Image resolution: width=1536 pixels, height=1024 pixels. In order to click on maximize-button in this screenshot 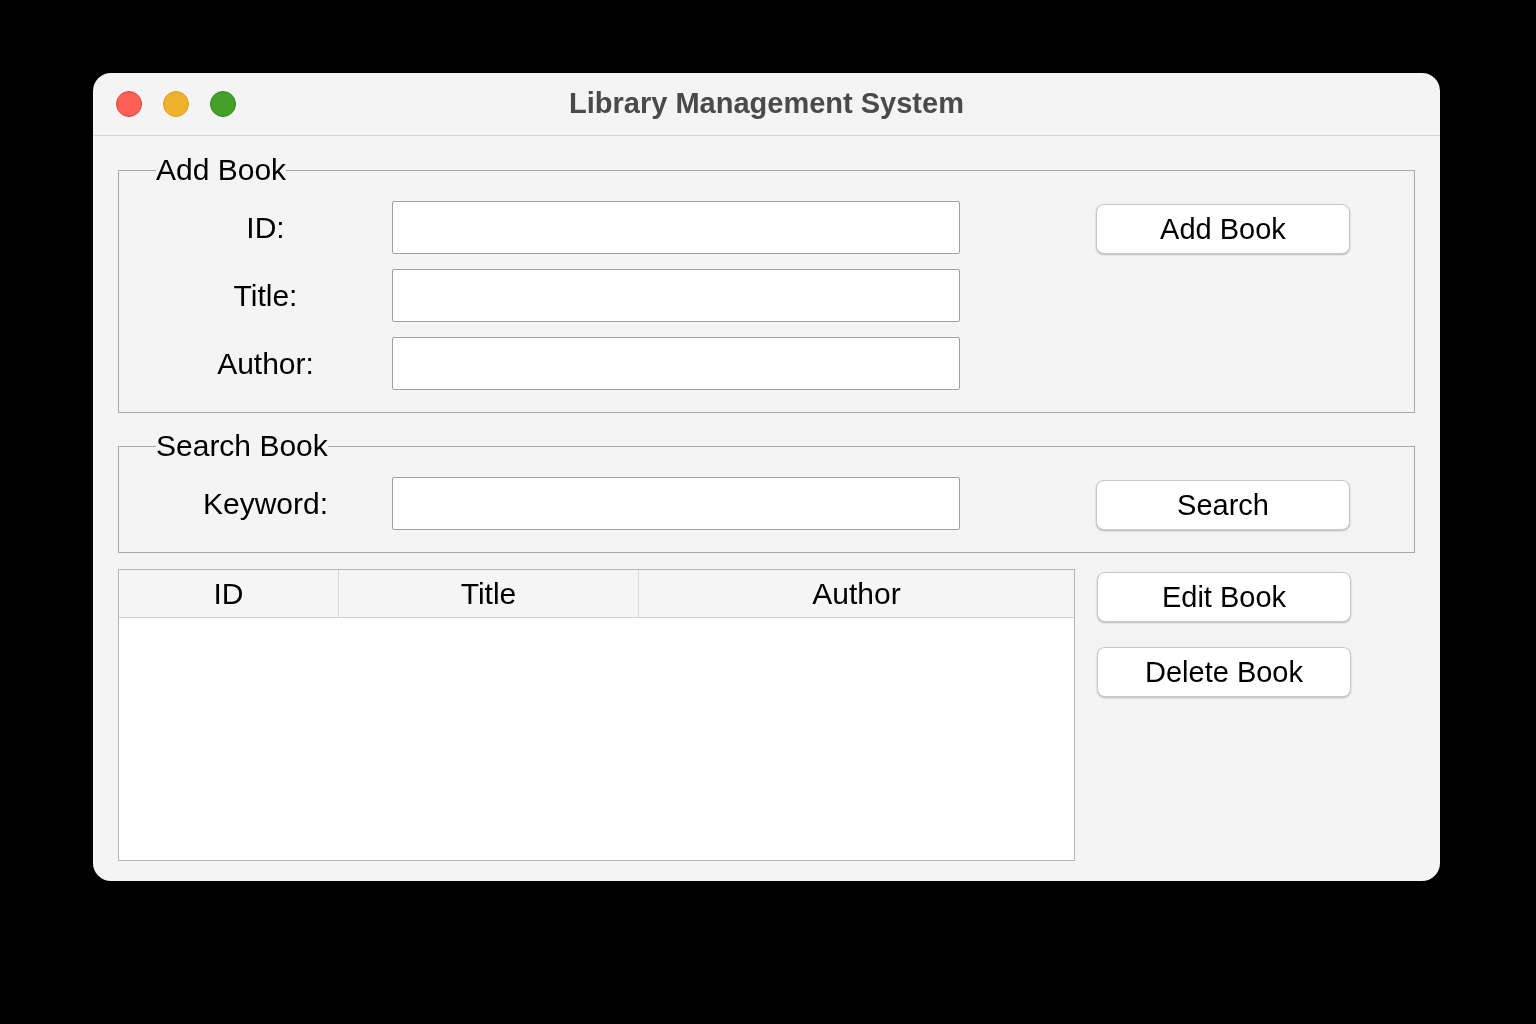, I will do `click(223, 104)`.